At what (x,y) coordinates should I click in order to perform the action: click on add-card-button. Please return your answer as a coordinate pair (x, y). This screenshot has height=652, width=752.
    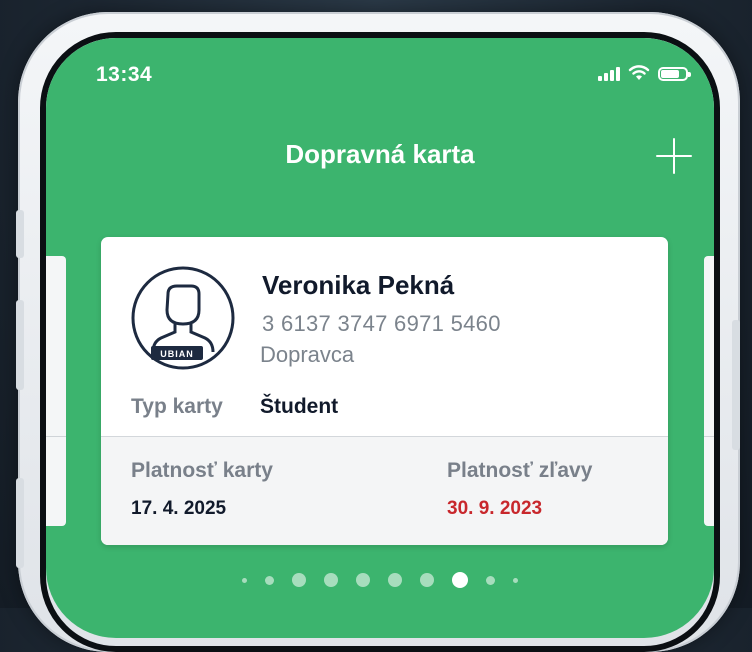
    Looking at the image, I should click on (674, 156).